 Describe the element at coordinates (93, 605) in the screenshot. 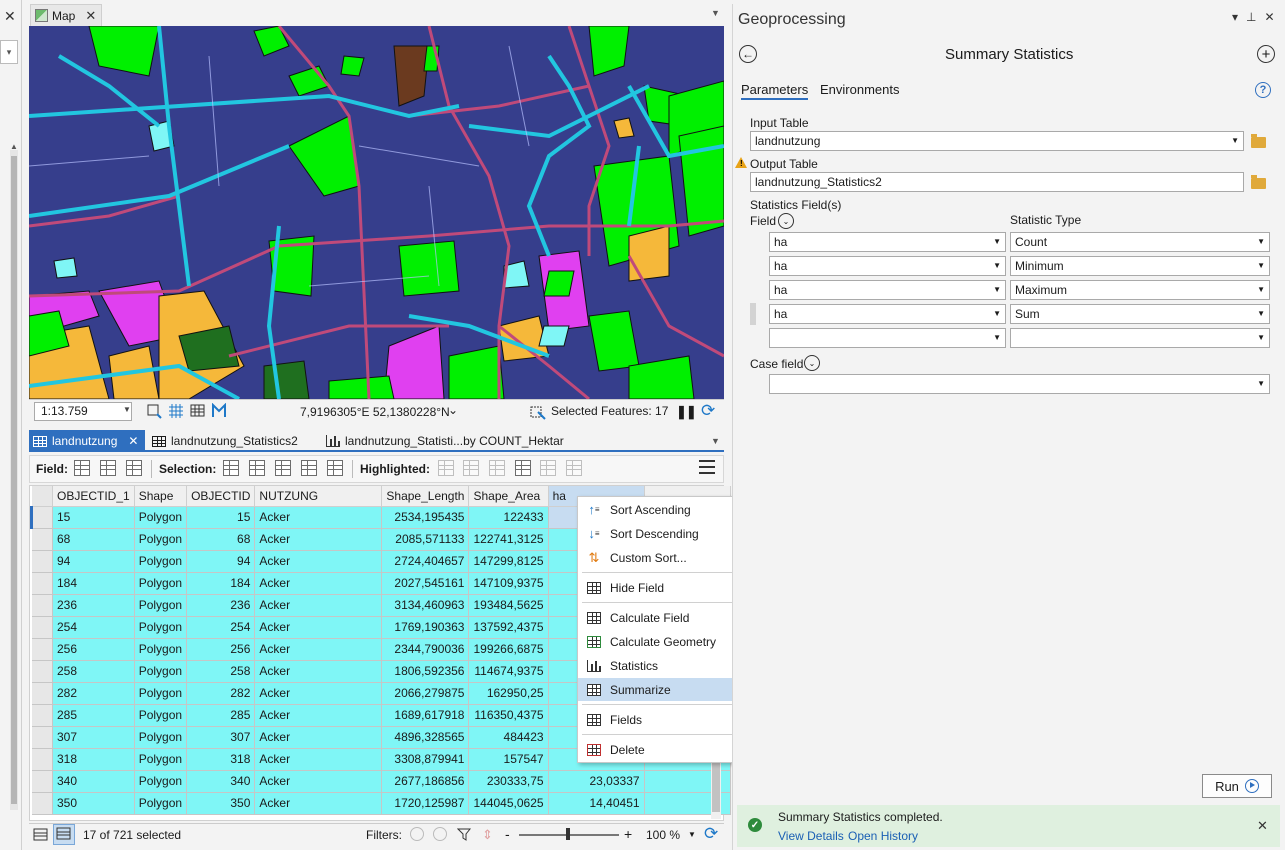

I see `table-cell-objectid-1: 236` at that location.